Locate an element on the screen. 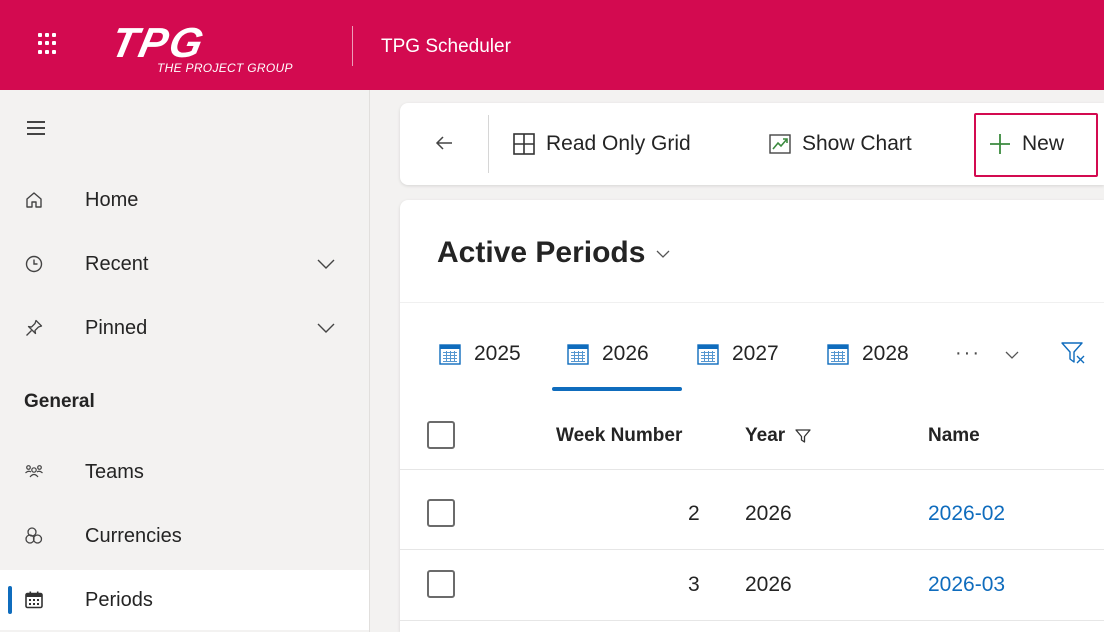 The image size is (1104, 632). sidebar-item-pinned: Pinned is located at coordinates (184, 328).